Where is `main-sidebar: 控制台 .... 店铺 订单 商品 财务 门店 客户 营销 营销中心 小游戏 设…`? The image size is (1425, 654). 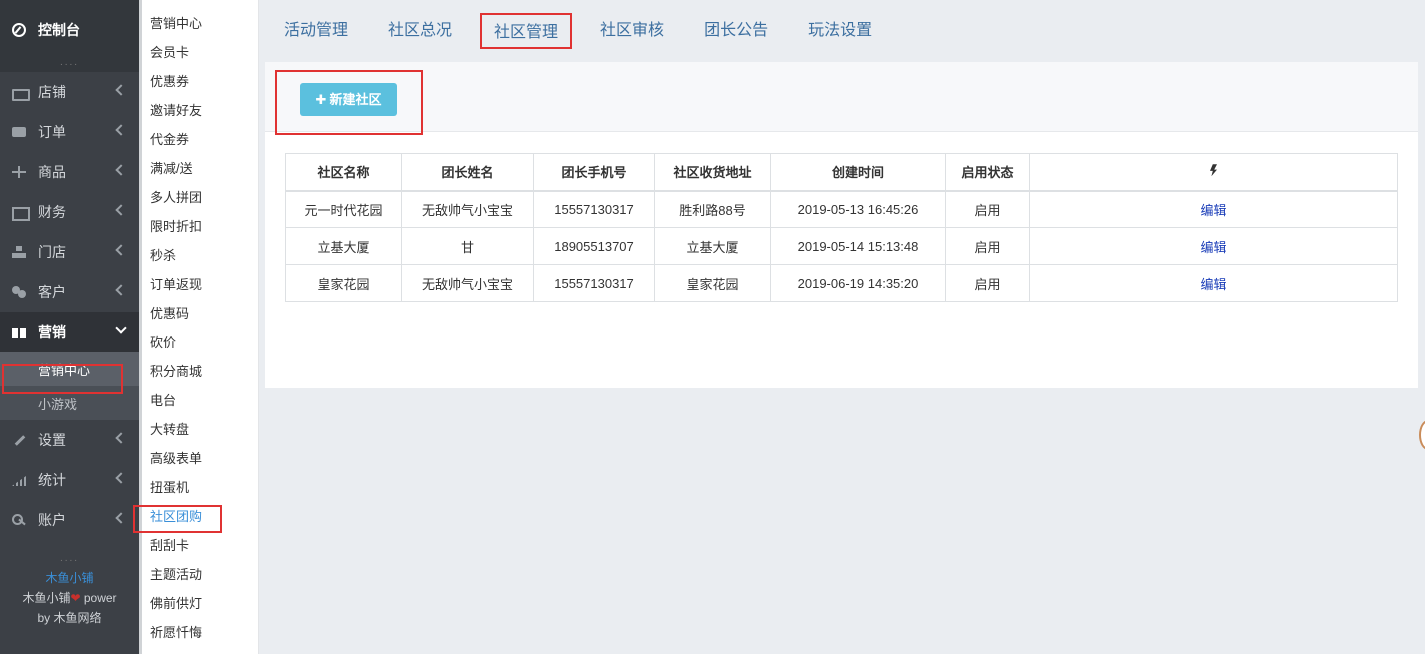
main-sidebar: 控制台 .... 店铺 订单 商品 财务 门店 客户 营销 营销中心 小游戏 设… is located at coordinates (69, 327).